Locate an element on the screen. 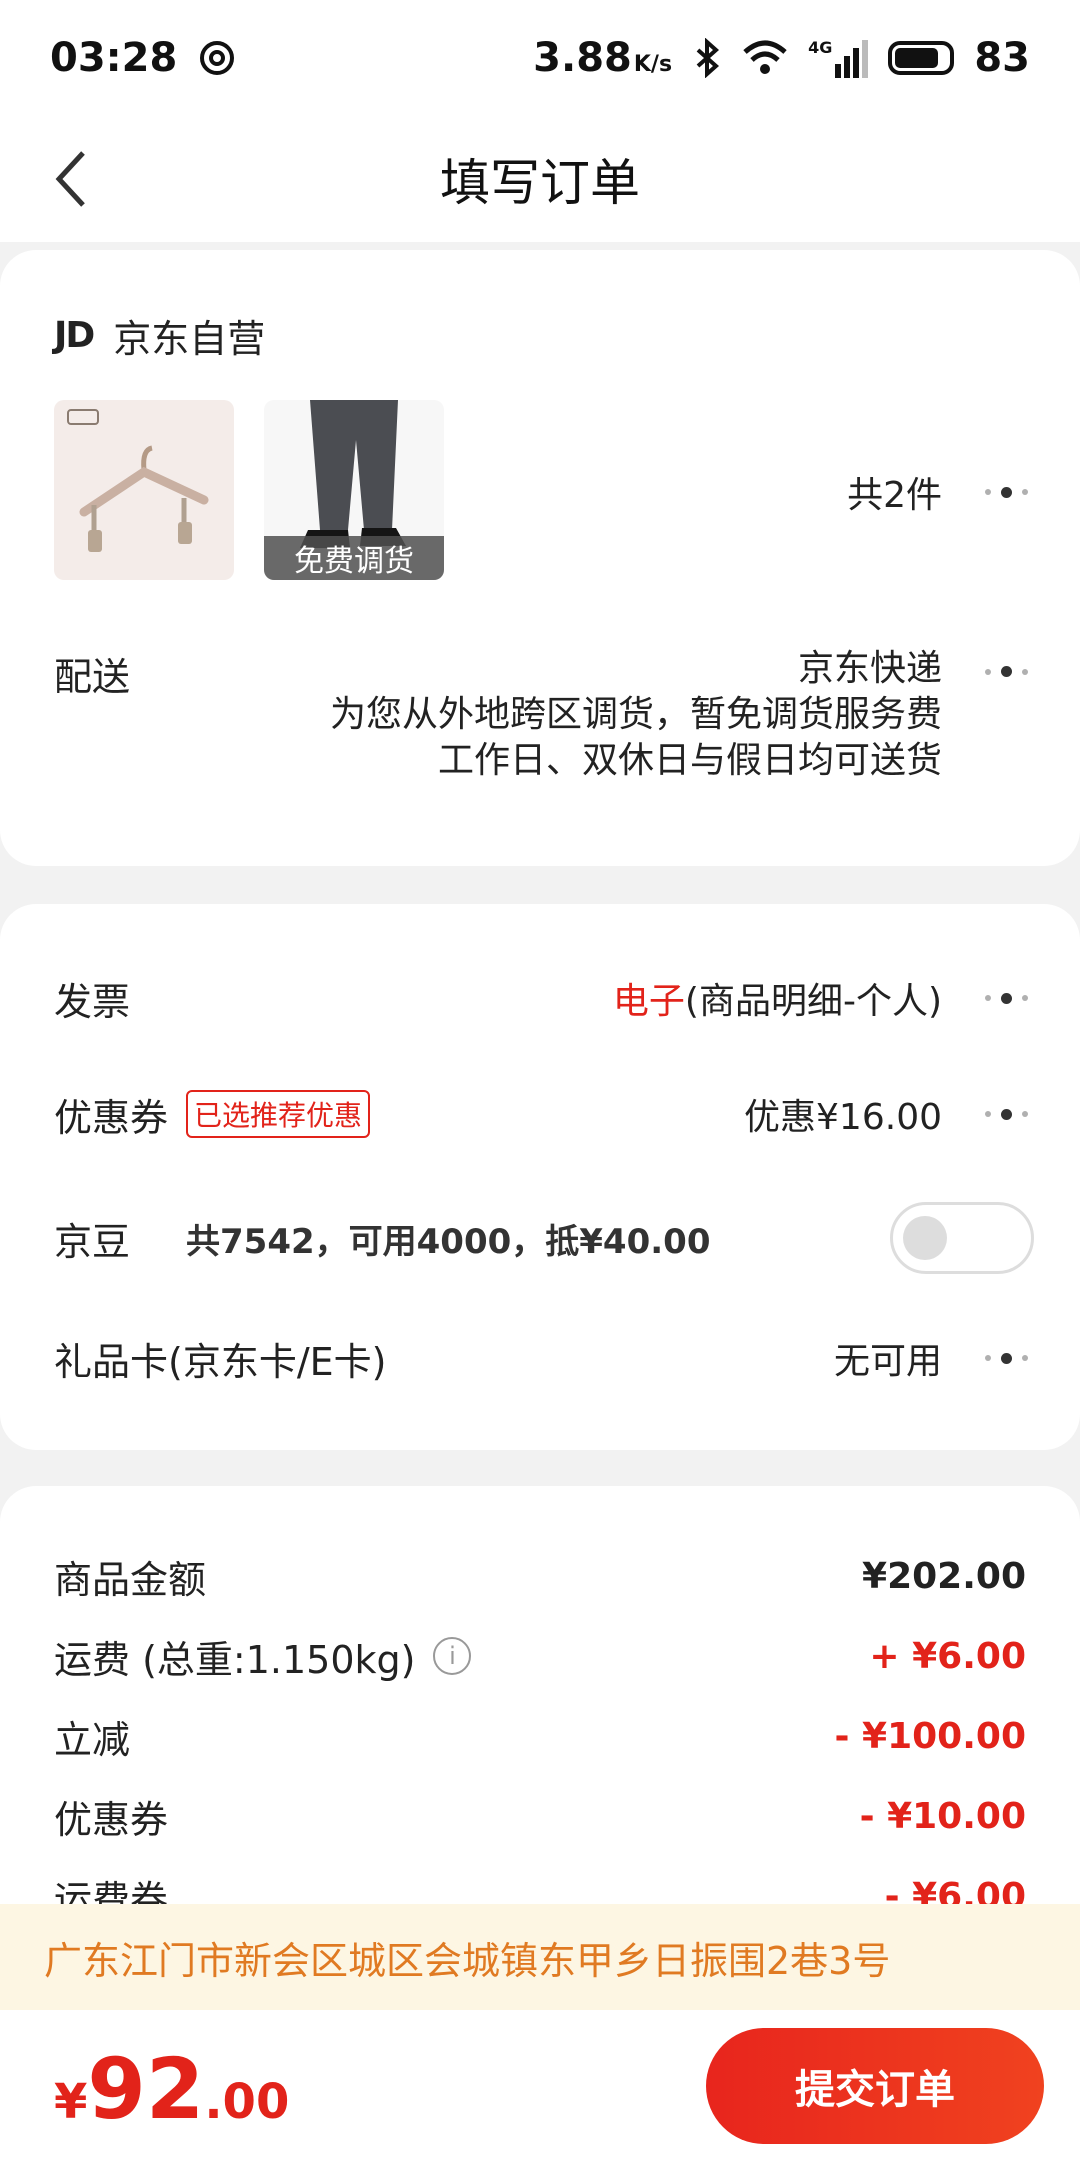 This screenshot has height=2160, width=1080. delivery-carrier: 京东快递 is located at coordinates (869, 668).